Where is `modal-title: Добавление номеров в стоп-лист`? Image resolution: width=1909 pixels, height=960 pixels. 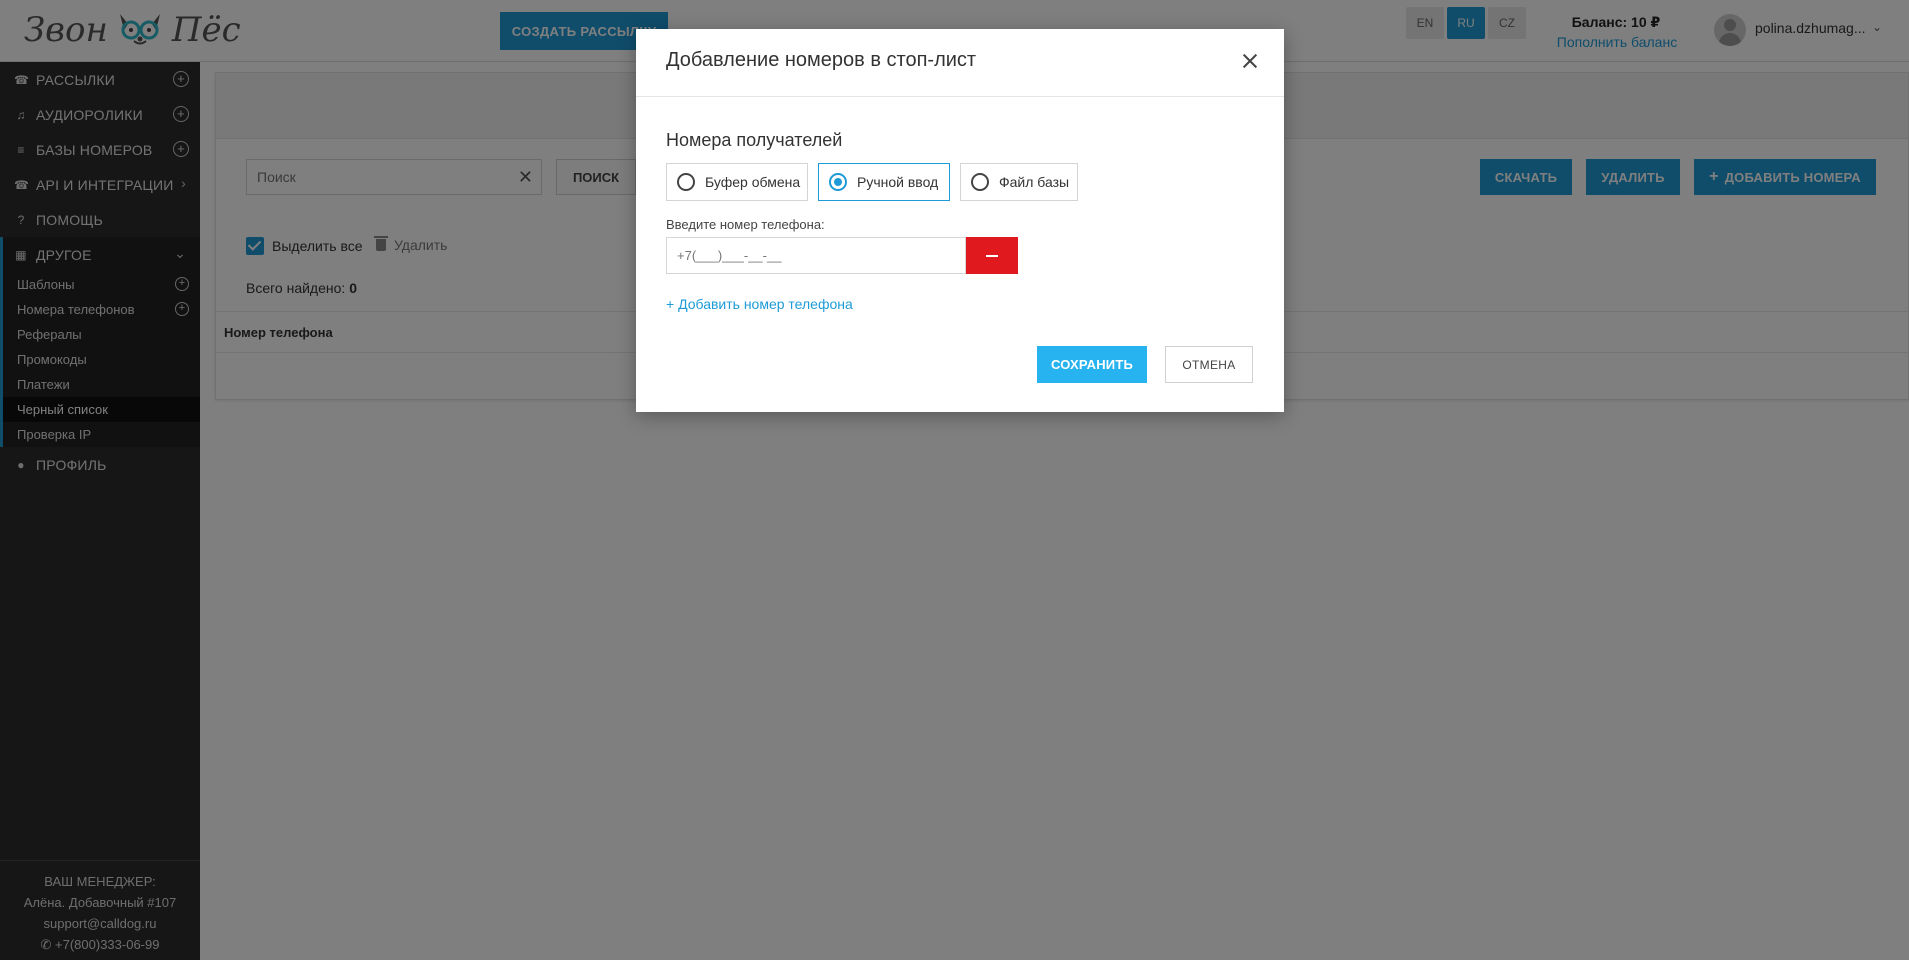
modal-title: Добавление номеров в стоп-лист is located at coordinates (821, 60).